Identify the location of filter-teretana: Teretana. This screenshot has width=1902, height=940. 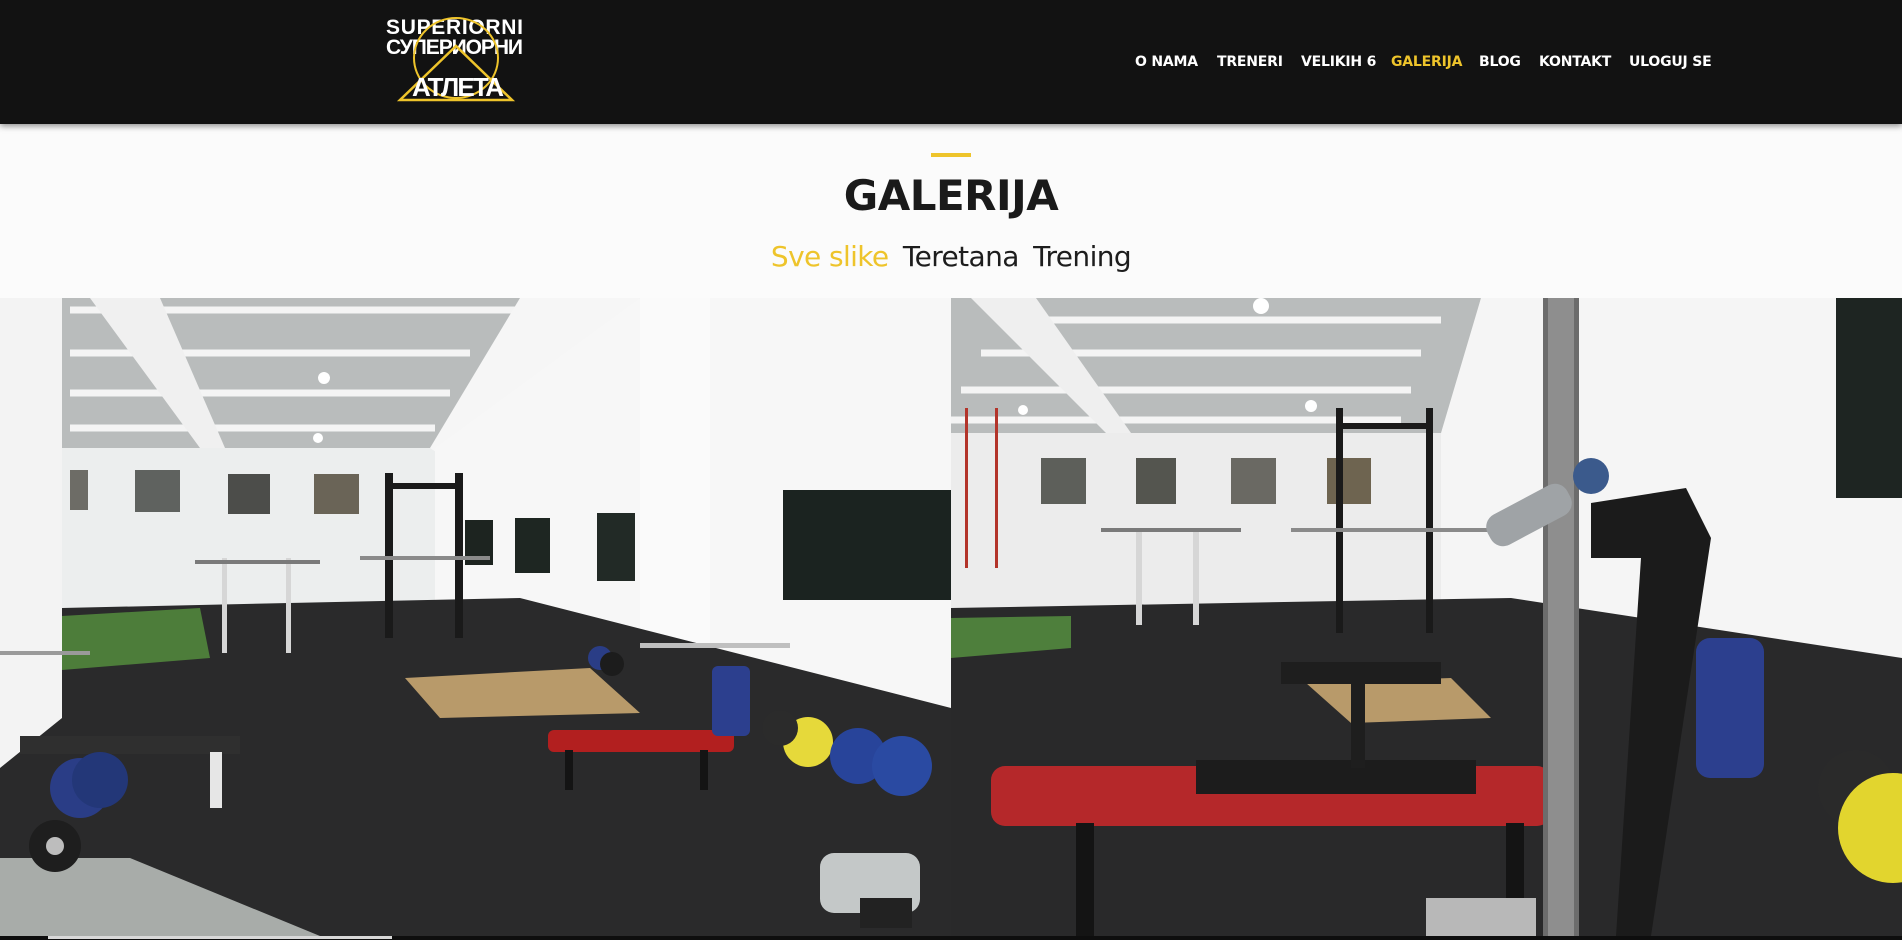
(961, 256).